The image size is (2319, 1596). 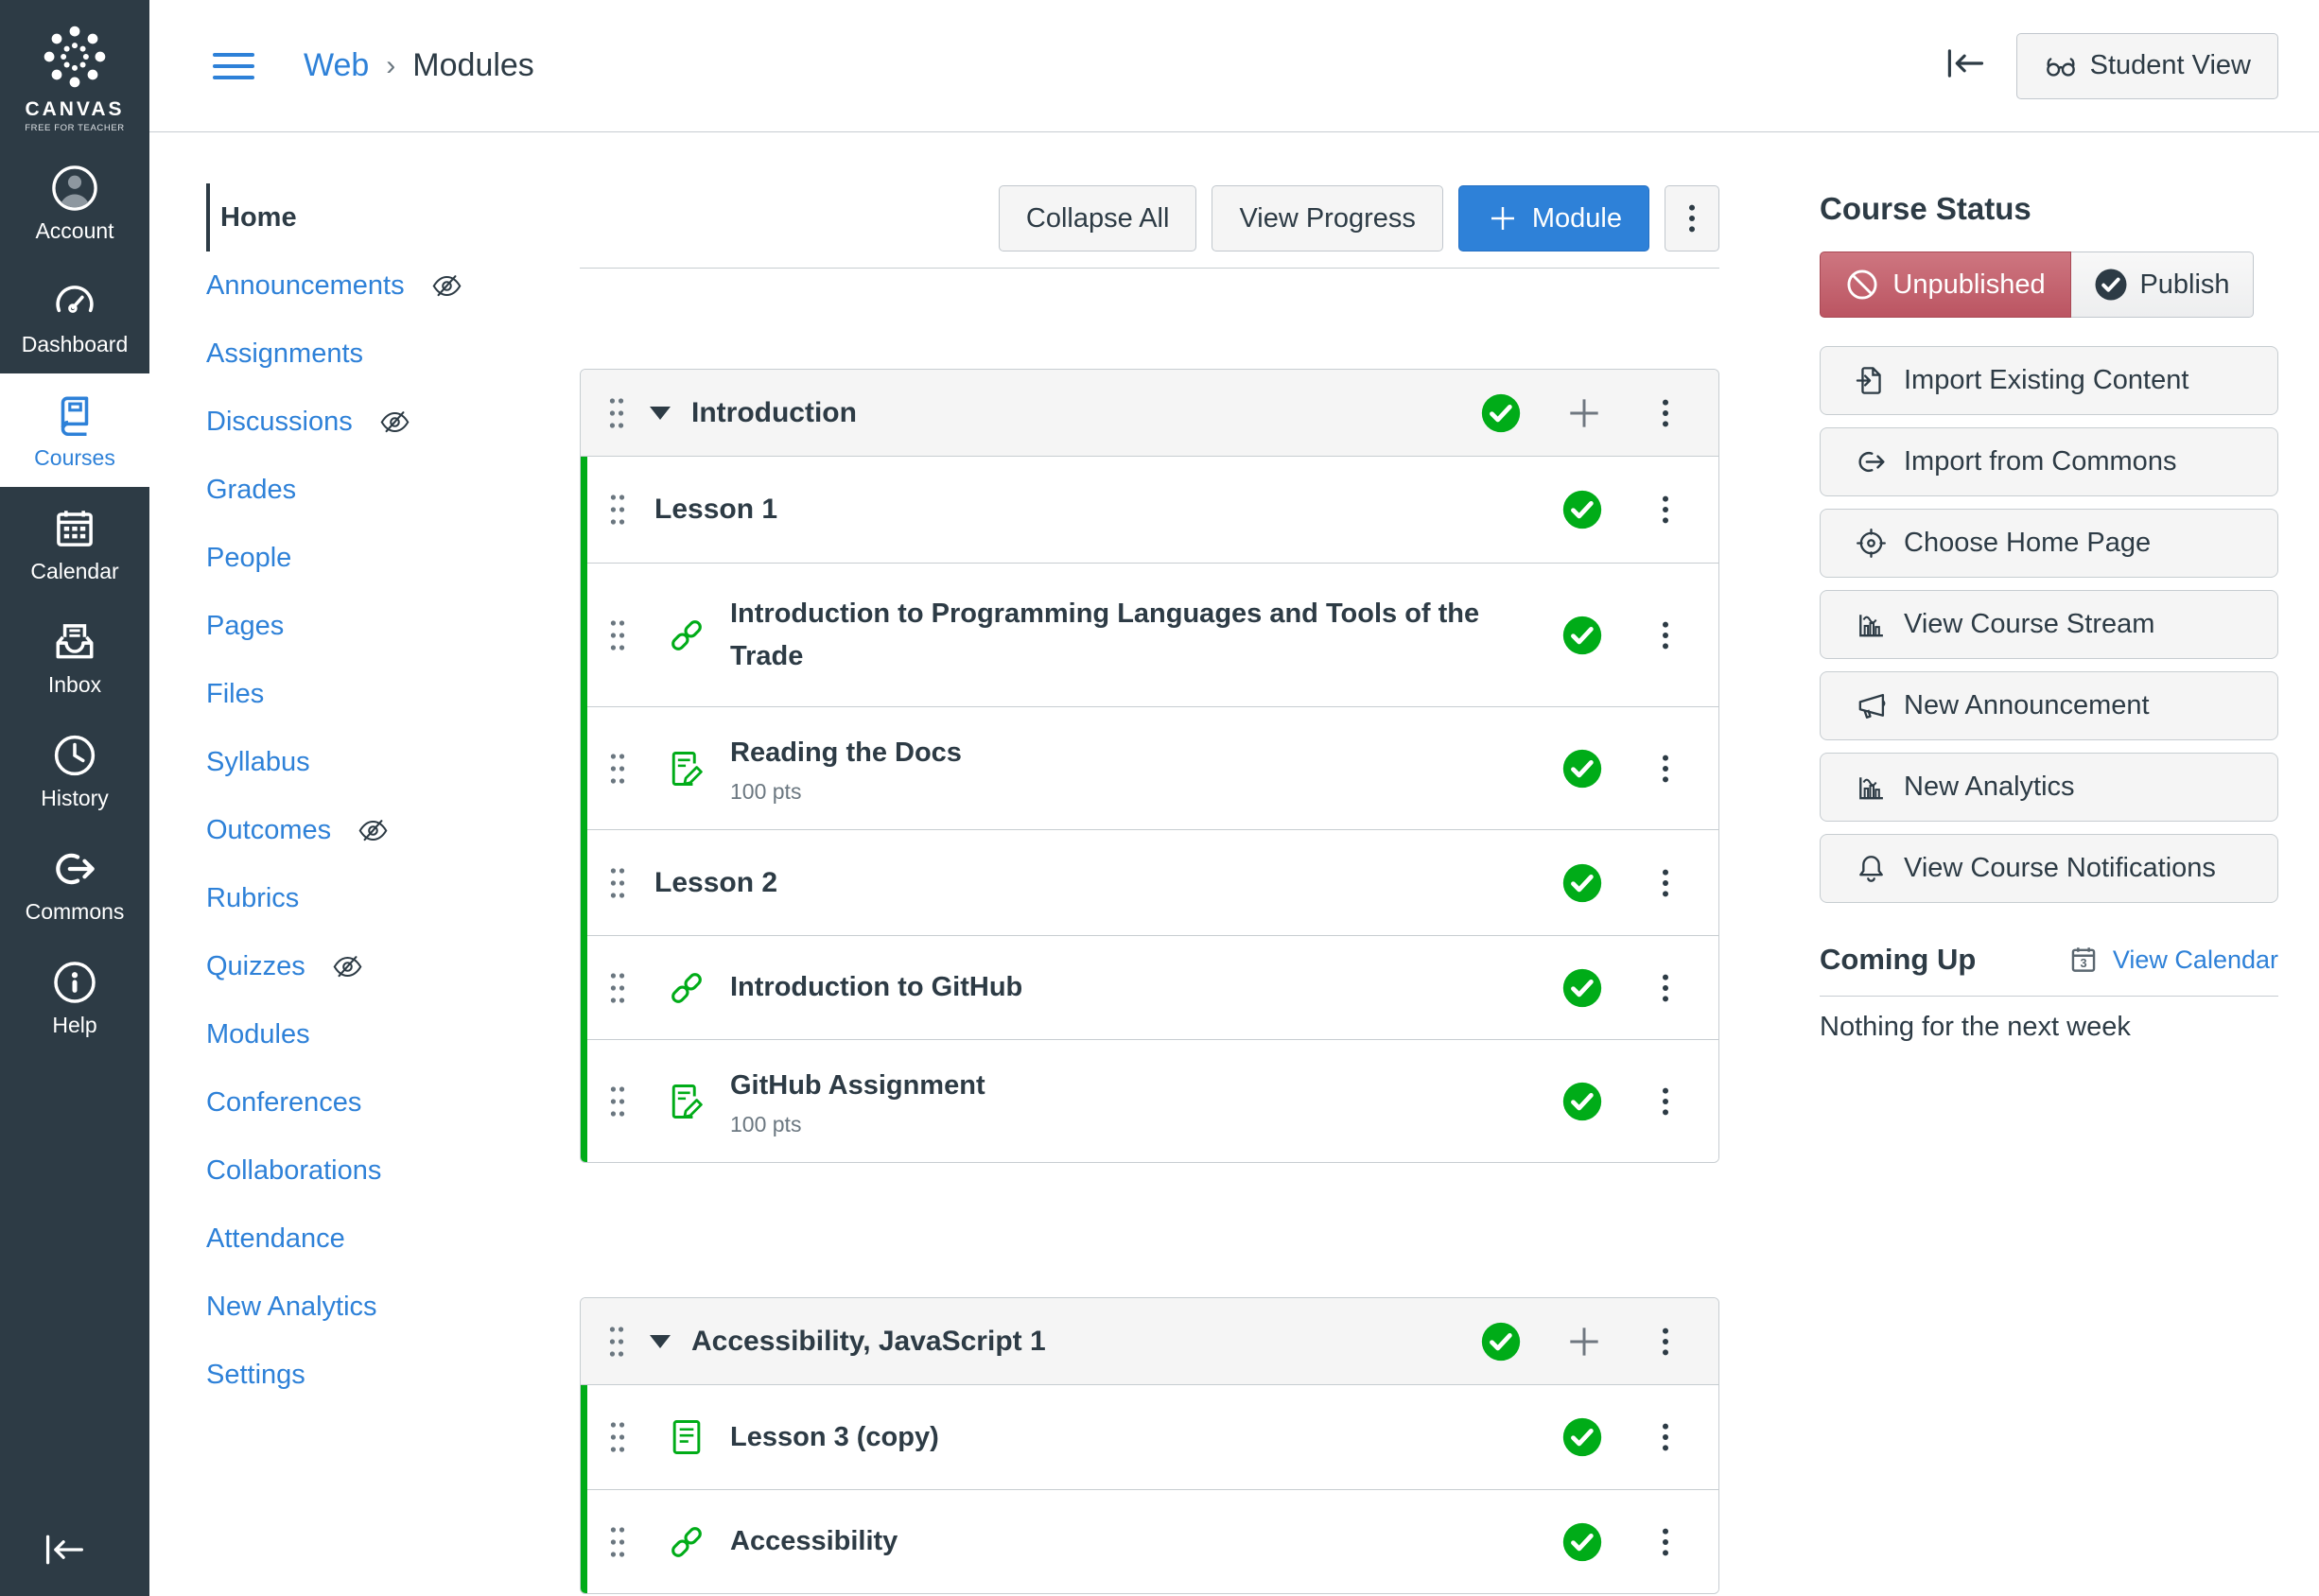 What do you see at coordinates (1152, 510) in the screenshot?
I see `module-subheader-row: Lesson 1` at bounding box center [1152, 510].